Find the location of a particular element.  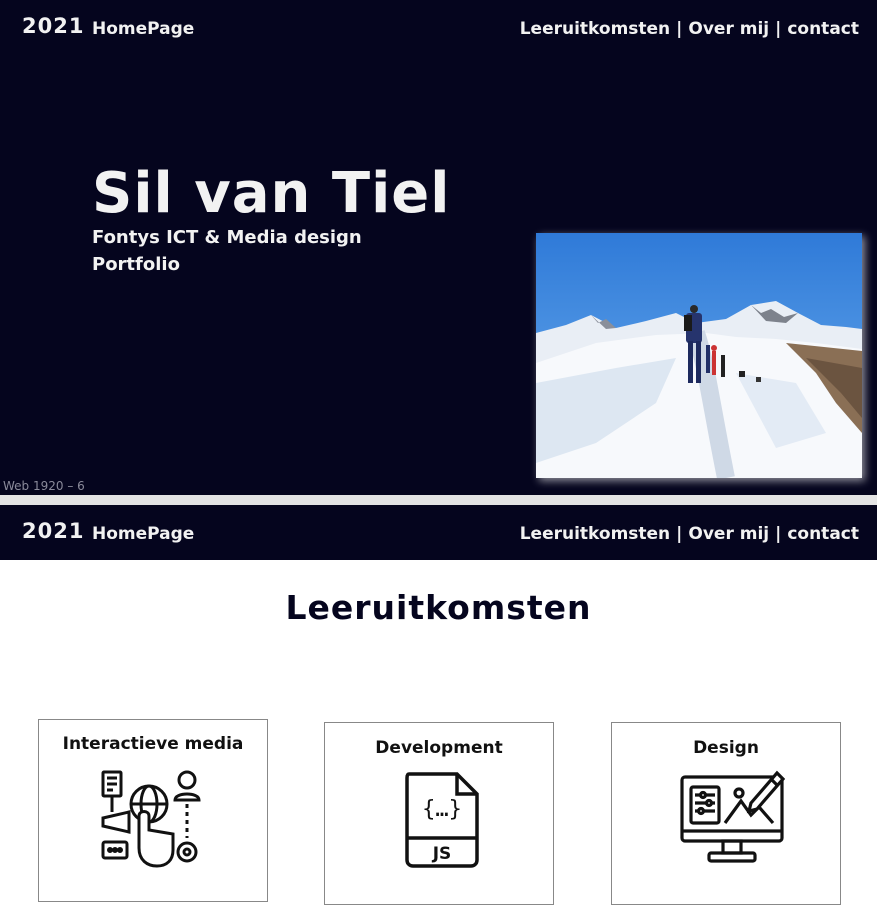

svg-text: JS is located at coordinates (442, 854).